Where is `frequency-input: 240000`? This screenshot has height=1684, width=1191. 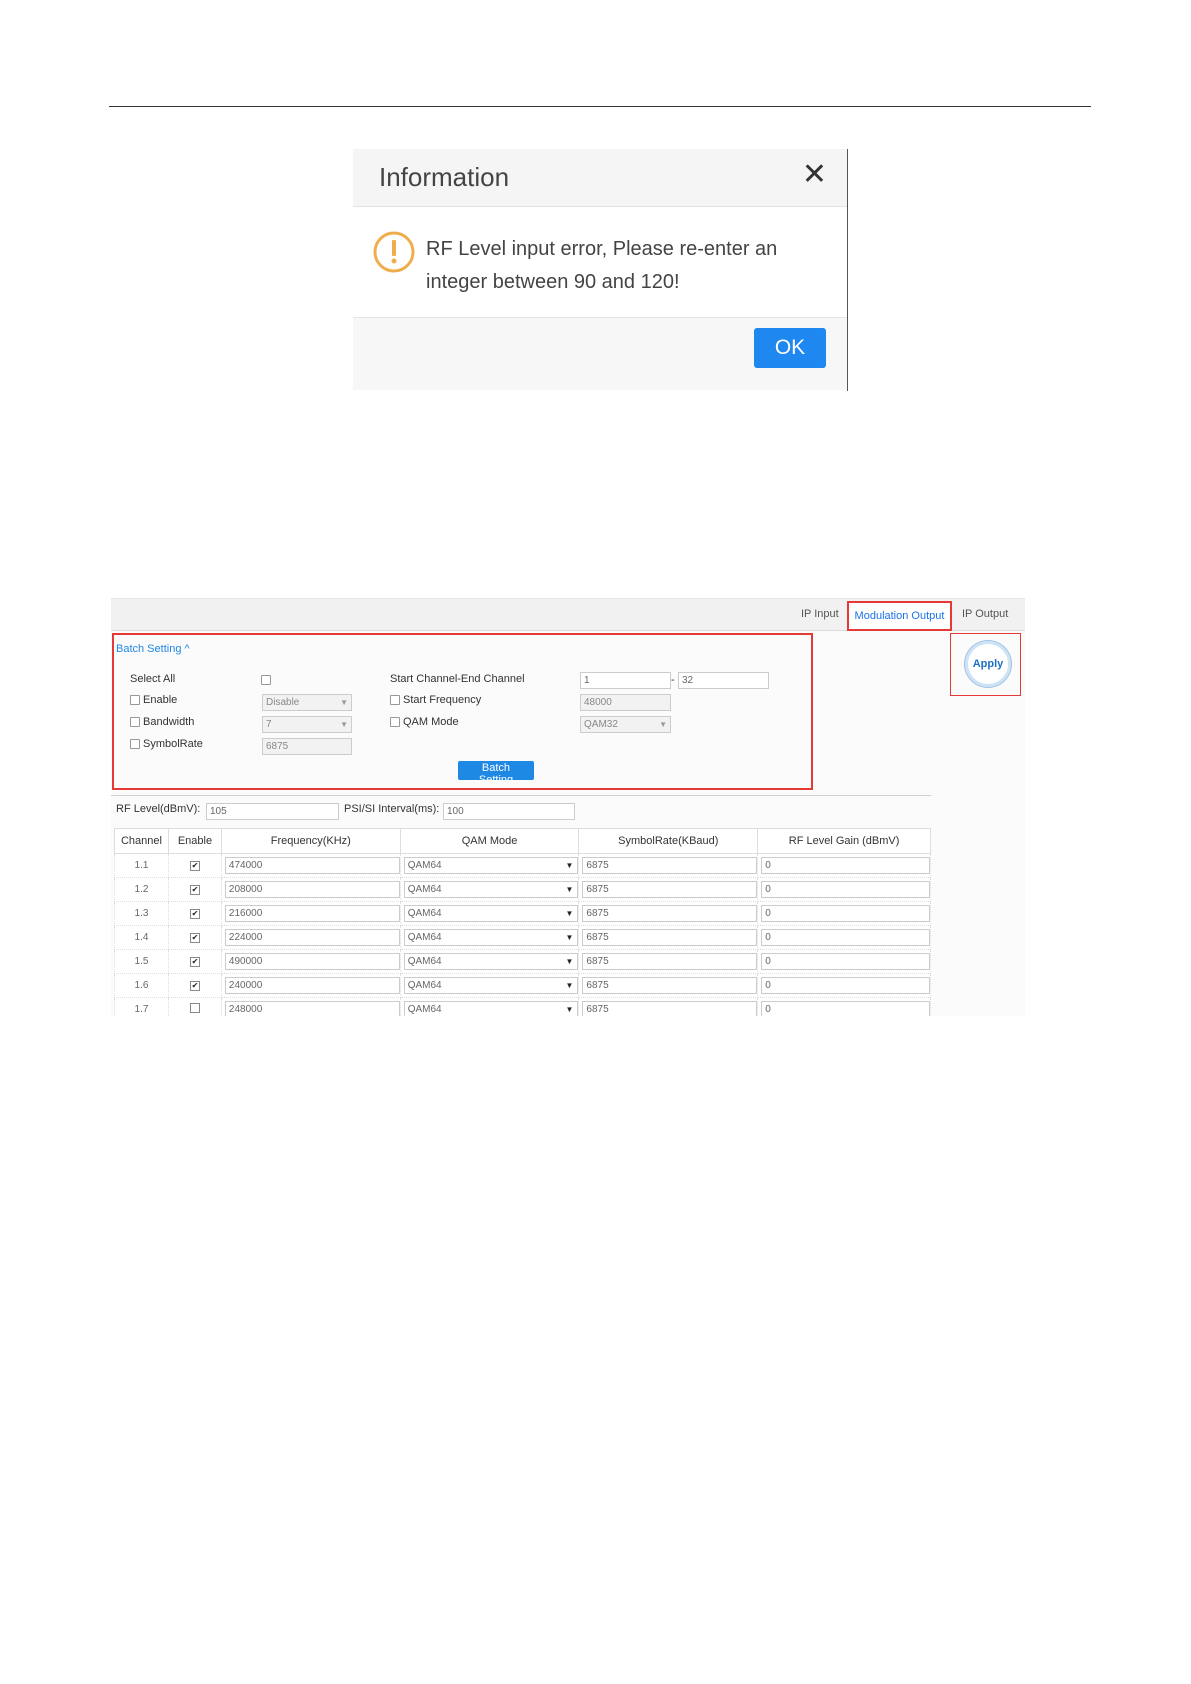
frequency-input: 240000 is located at coordinates (312, 985).